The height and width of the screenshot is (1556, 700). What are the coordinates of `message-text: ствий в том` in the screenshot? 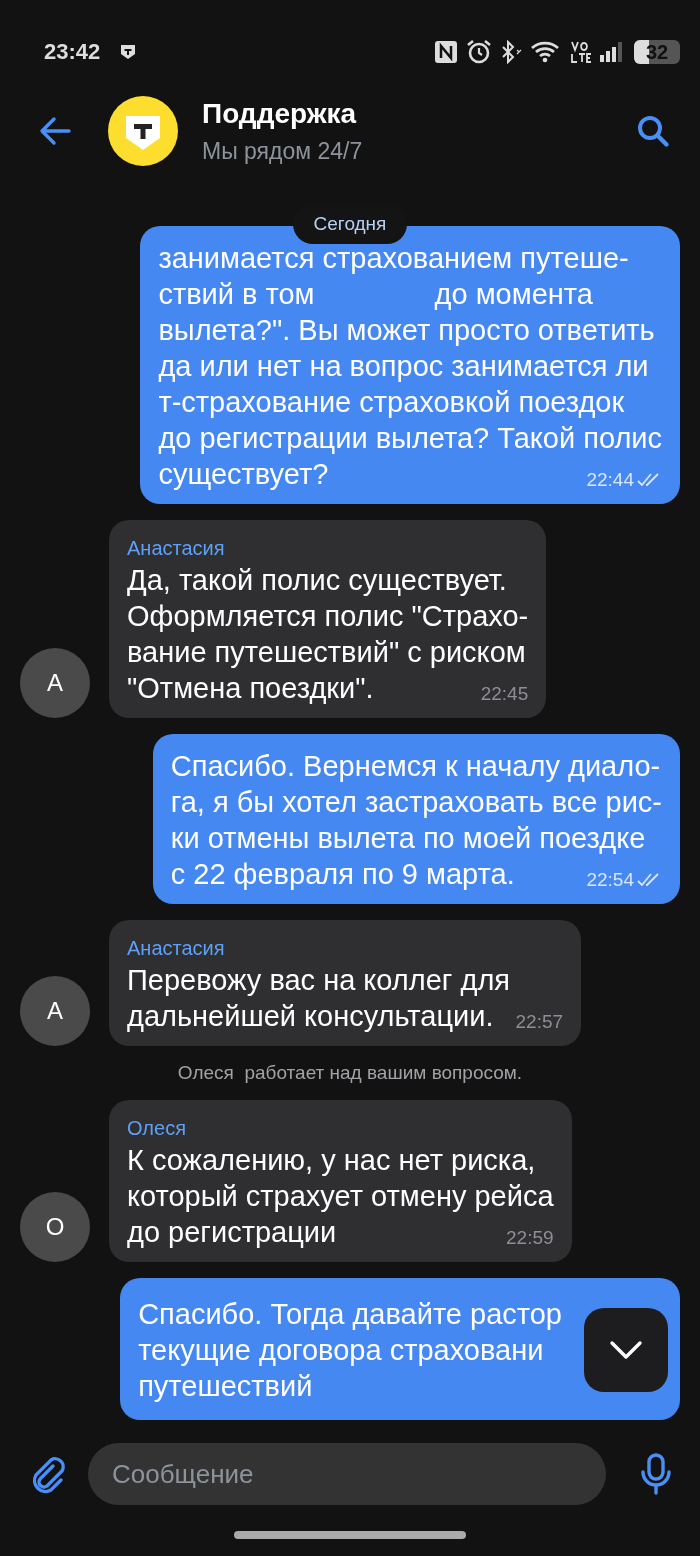 It's located at (236, 294).